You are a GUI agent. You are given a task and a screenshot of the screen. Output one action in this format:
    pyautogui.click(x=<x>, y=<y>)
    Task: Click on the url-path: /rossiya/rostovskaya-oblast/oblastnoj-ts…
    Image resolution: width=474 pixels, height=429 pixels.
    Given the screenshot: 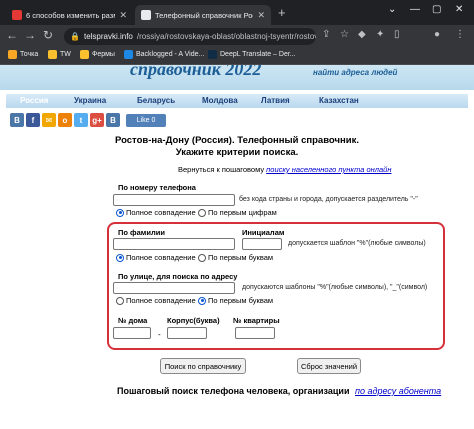 What is the action you would take?
    pyautogui.click(x=226, y=36)
    